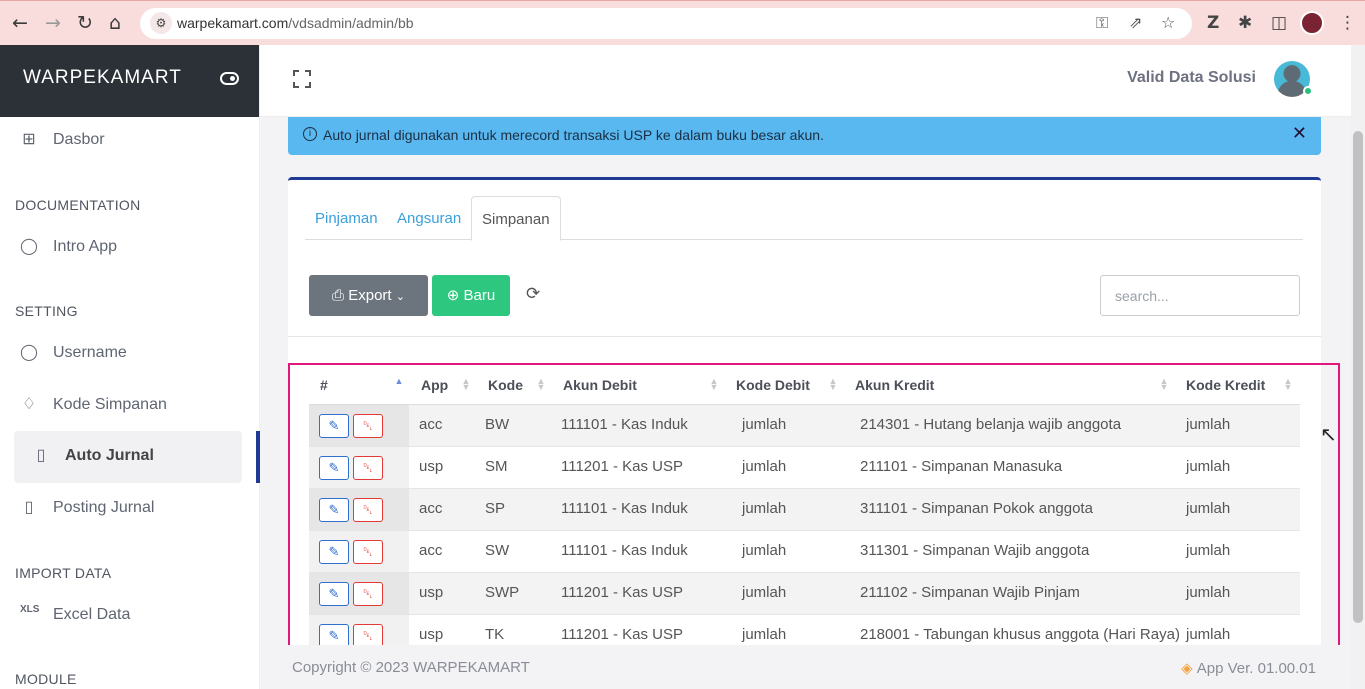 The width and height of the screenshot is (1365, 689). What do you see at coordinates (1279, 23) in the screenshot?
I see `side-panel-icon: ◫` at bounding box center [1279, 23].